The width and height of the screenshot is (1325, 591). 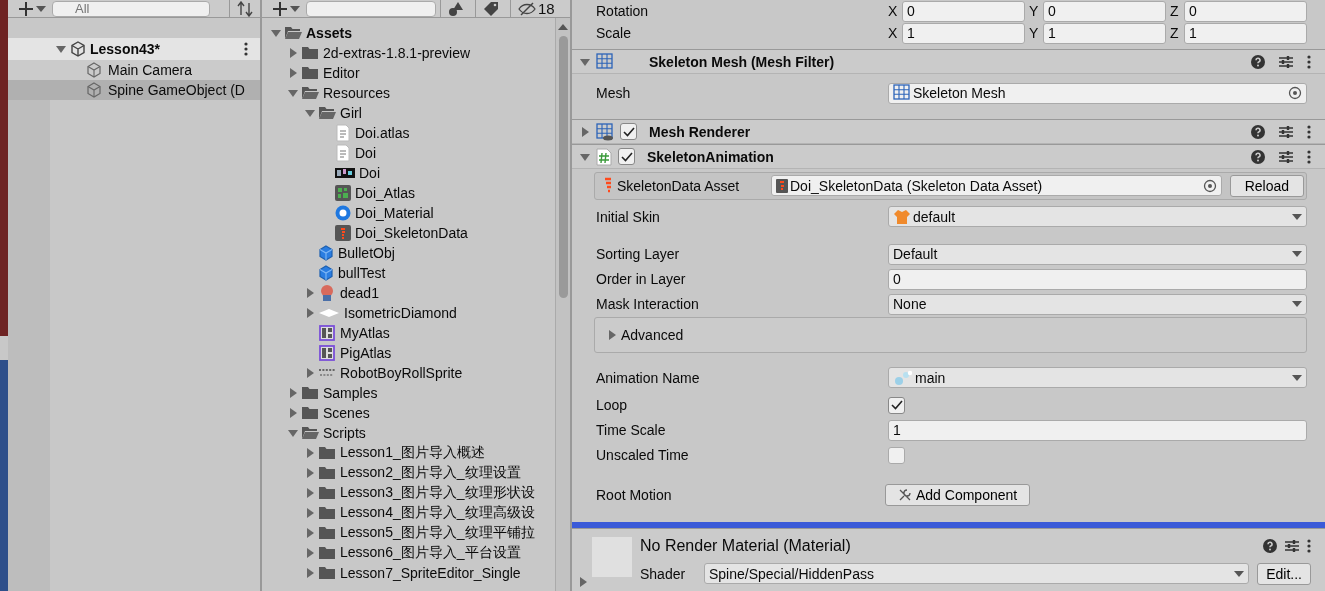 What do you see at coordinates (430, 553) in the screenshot?
I see `asset-name: Lesson6_图片导入_平台设置` at bounding box center [430, 553].